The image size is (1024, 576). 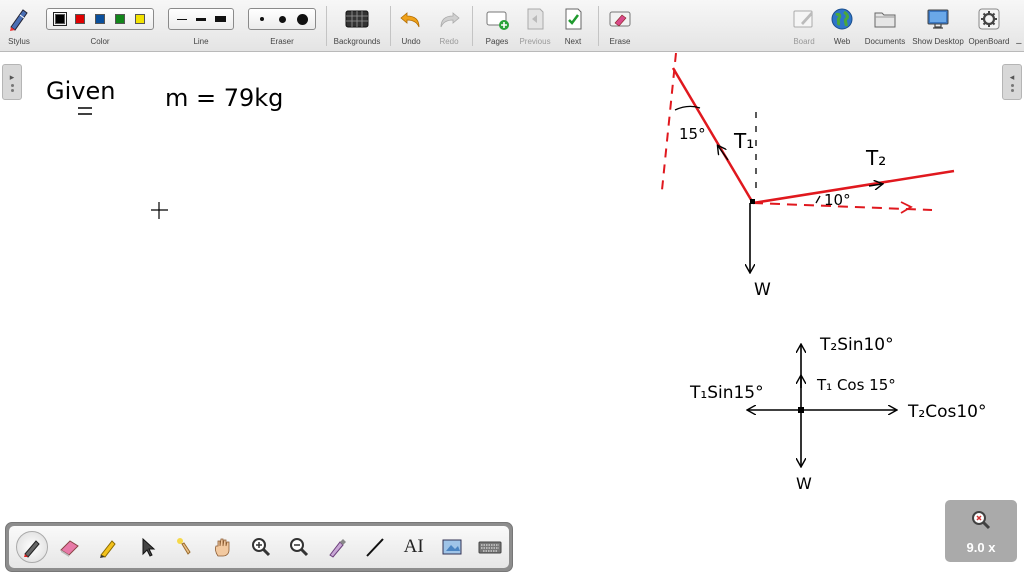 I want to click on previous-page-button: Previous, so click(x=535, y=26).